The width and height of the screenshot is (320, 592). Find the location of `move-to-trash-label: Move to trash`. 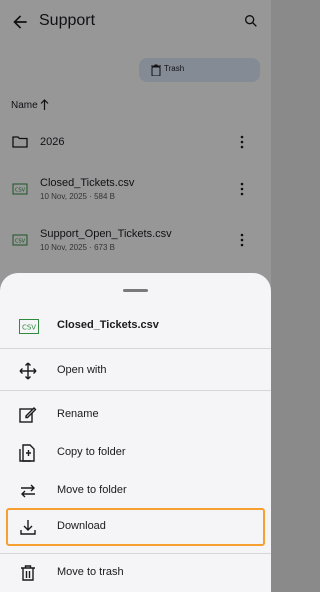

move-to-trash-label: Move to trash is located at coordinates (90, 572).